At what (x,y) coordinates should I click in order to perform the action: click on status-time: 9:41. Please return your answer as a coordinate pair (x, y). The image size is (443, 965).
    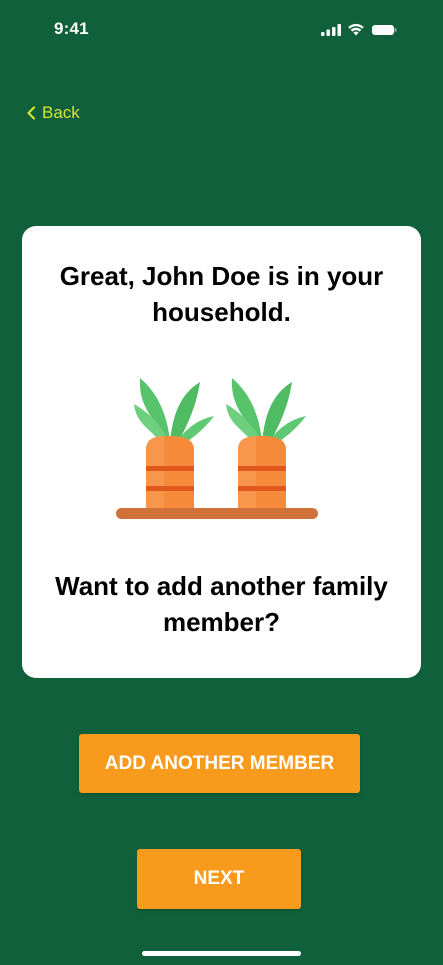
    Looking at the image, I should click on (71, 28).